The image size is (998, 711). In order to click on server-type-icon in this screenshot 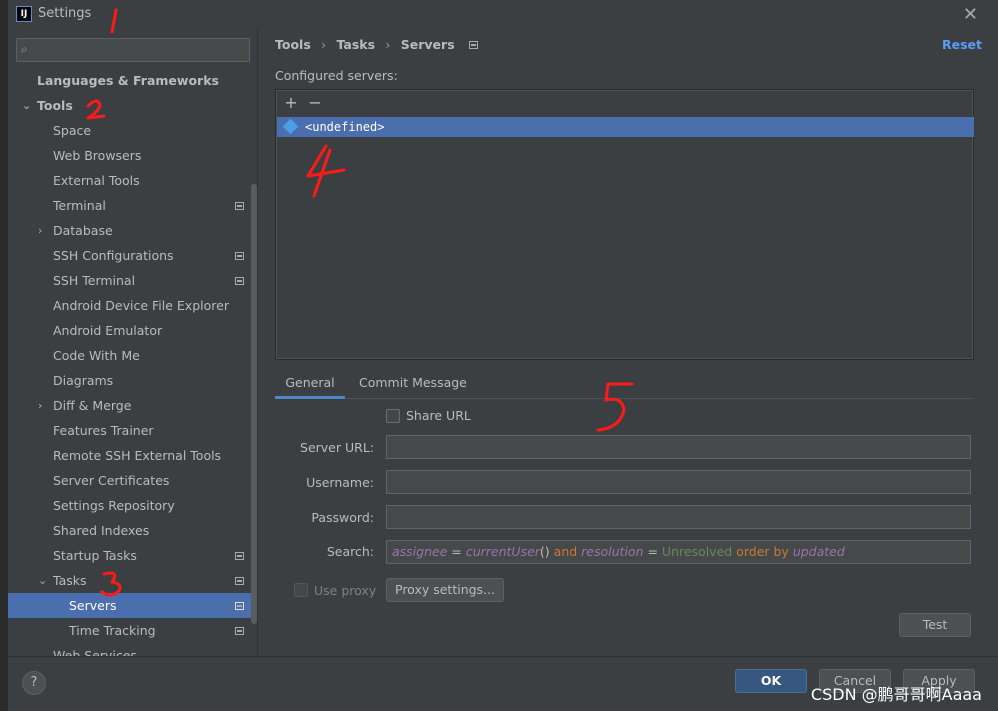, I will do `click(290, 126)`.